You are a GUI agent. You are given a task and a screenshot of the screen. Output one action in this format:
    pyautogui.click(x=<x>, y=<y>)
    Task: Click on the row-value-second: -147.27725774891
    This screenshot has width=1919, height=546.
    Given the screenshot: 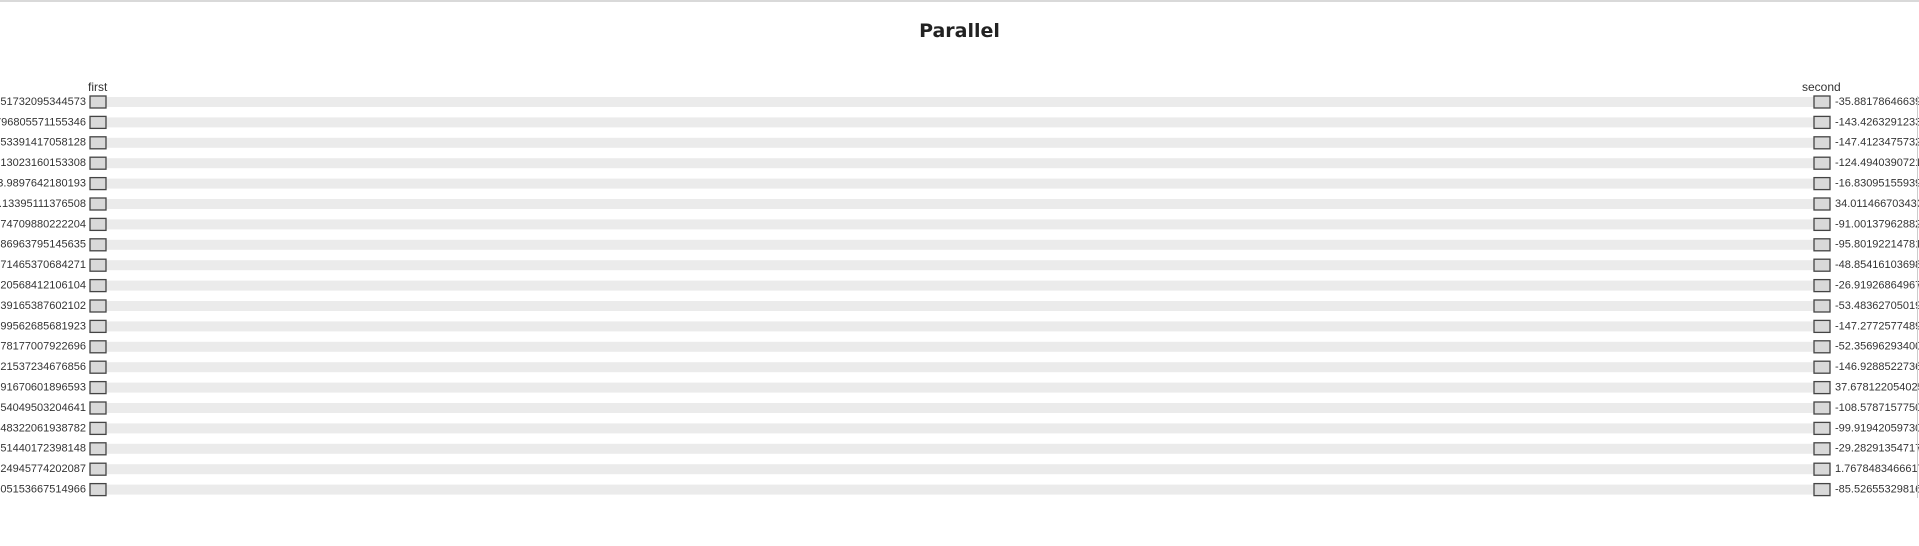 What is the action you would take?
    pyautogui.click(x=1877, y=326)
    